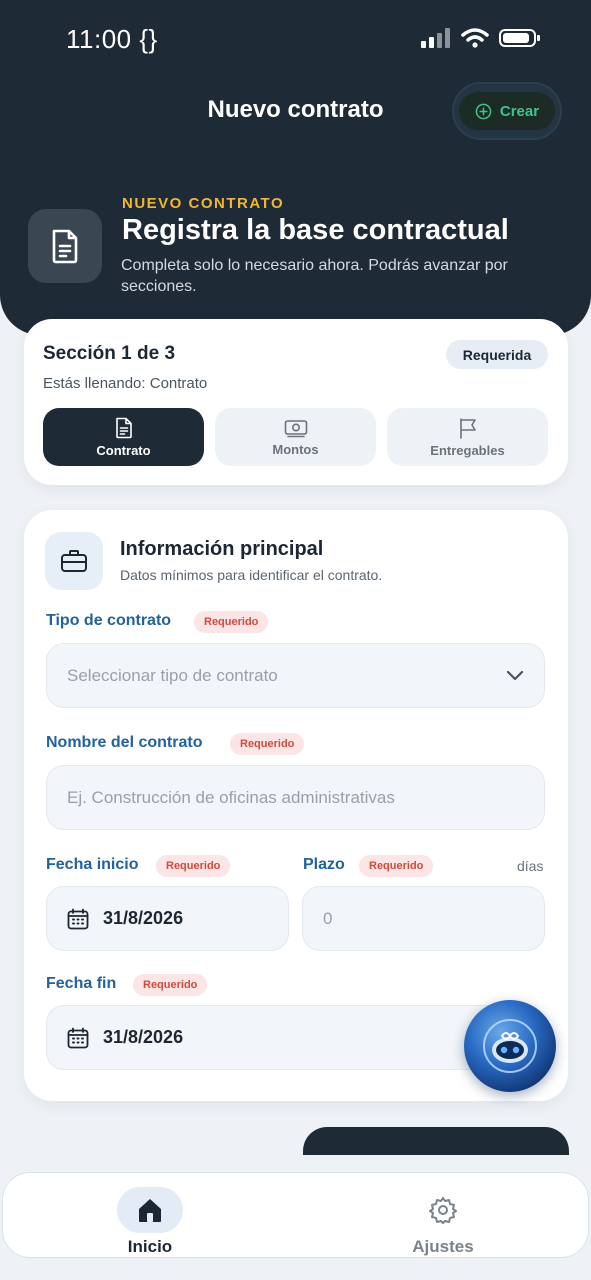  Describe the element at coordinates (81, 983) in the screenshot. I see `fecha-fin-label: Fecha fin` at that location.